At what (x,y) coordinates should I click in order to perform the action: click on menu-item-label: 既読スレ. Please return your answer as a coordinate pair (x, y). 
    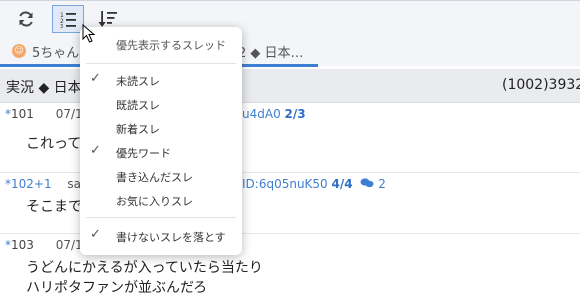
    Looking at the image, I should click on (138, 105).